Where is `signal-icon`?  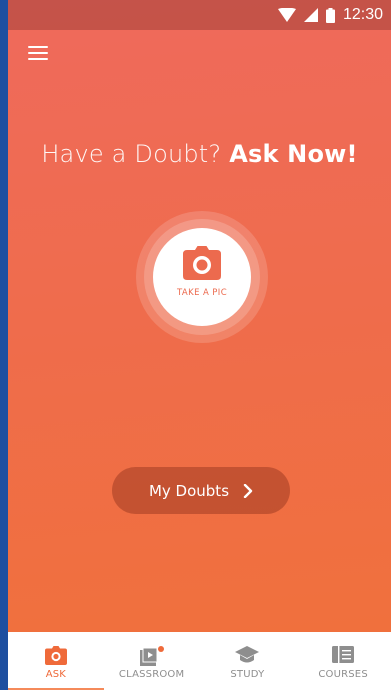 signal-icon is located at coordinates (310, 15).